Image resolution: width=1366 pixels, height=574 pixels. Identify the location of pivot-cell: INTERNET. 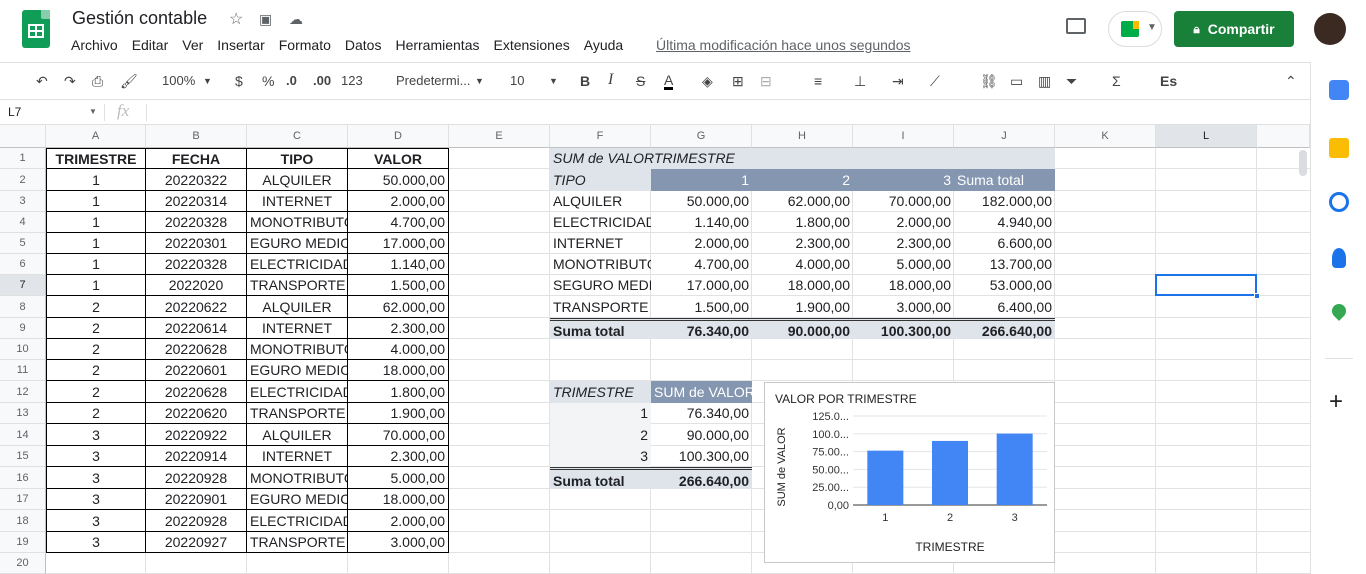
(600, 243).